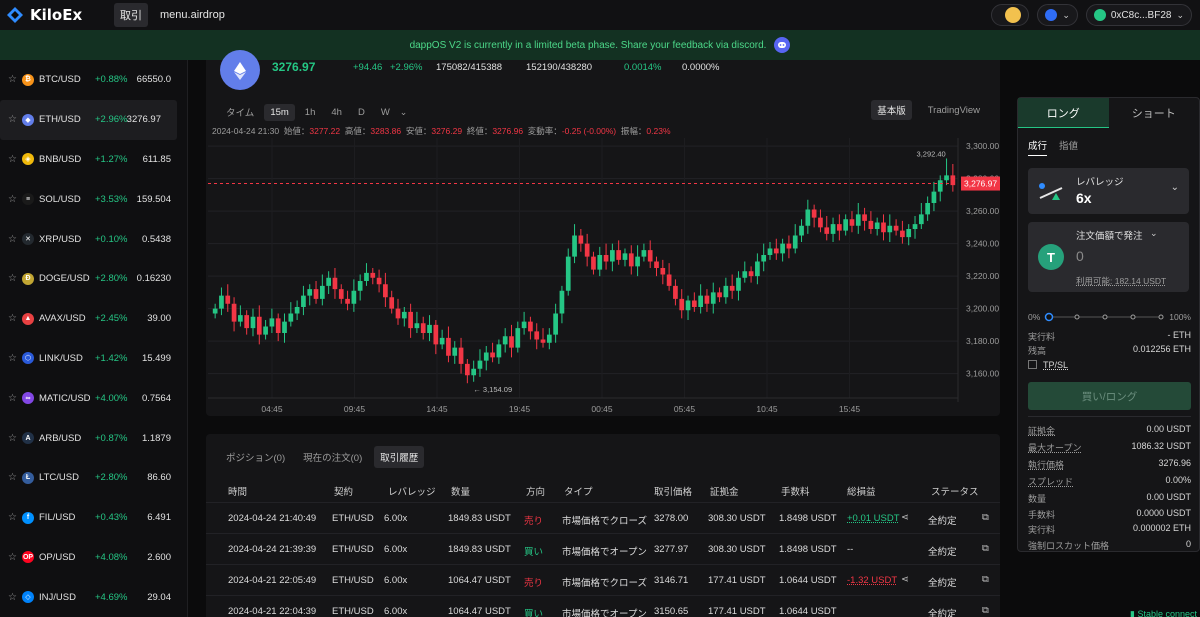 The width and height of the screenshot is (1200, 617). What do you see at coordinates (1108, 191) in the screenshot?
I see `leverage-selector: レバレッジ 6x ⌄` at bounding box center [1108, 191].